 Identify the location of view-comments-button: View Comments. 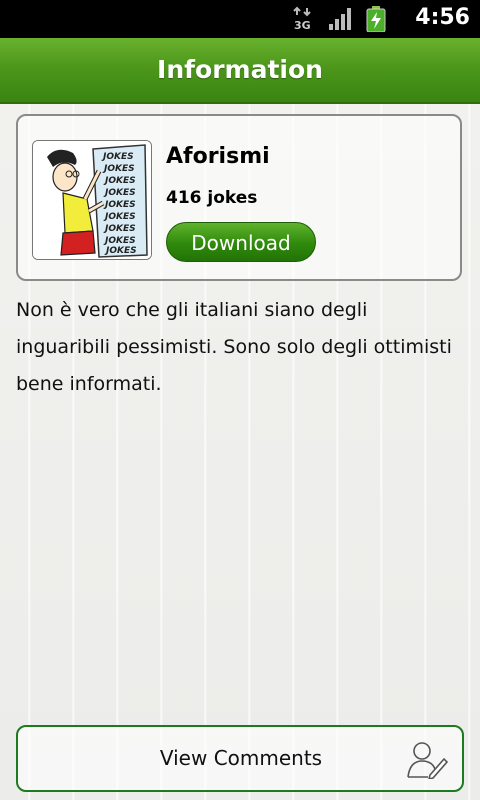
(240, 758).